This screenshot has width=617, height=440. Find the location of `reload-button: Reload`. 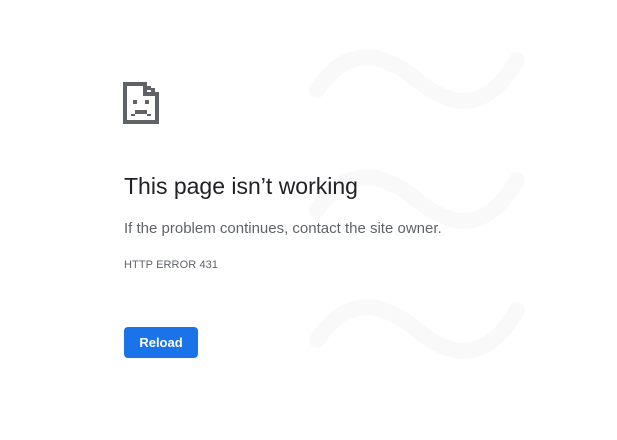

reload-button: Reload is located at coordinates (161, 342).